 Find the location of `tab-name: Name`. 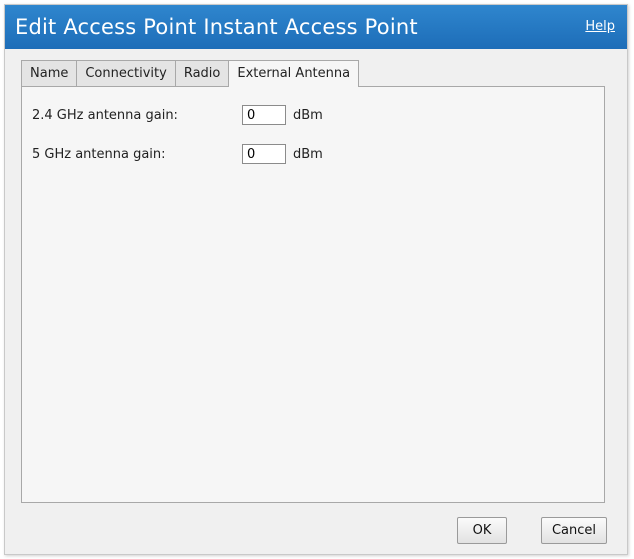

tab-name: Name is located at coordinates (49, 73).